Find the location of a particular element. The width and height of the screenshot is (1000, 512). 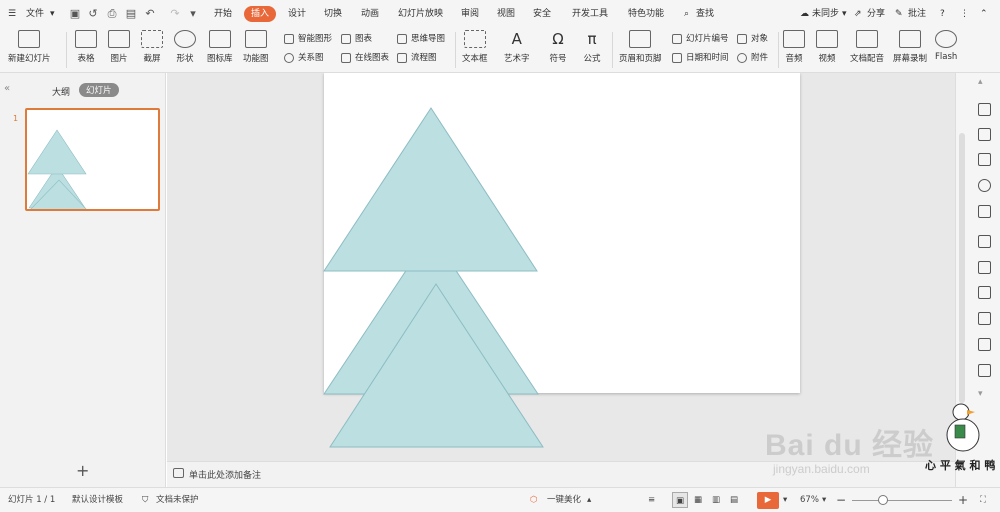

screenshot-button: 截屏 is located at coordinates (152, 47).